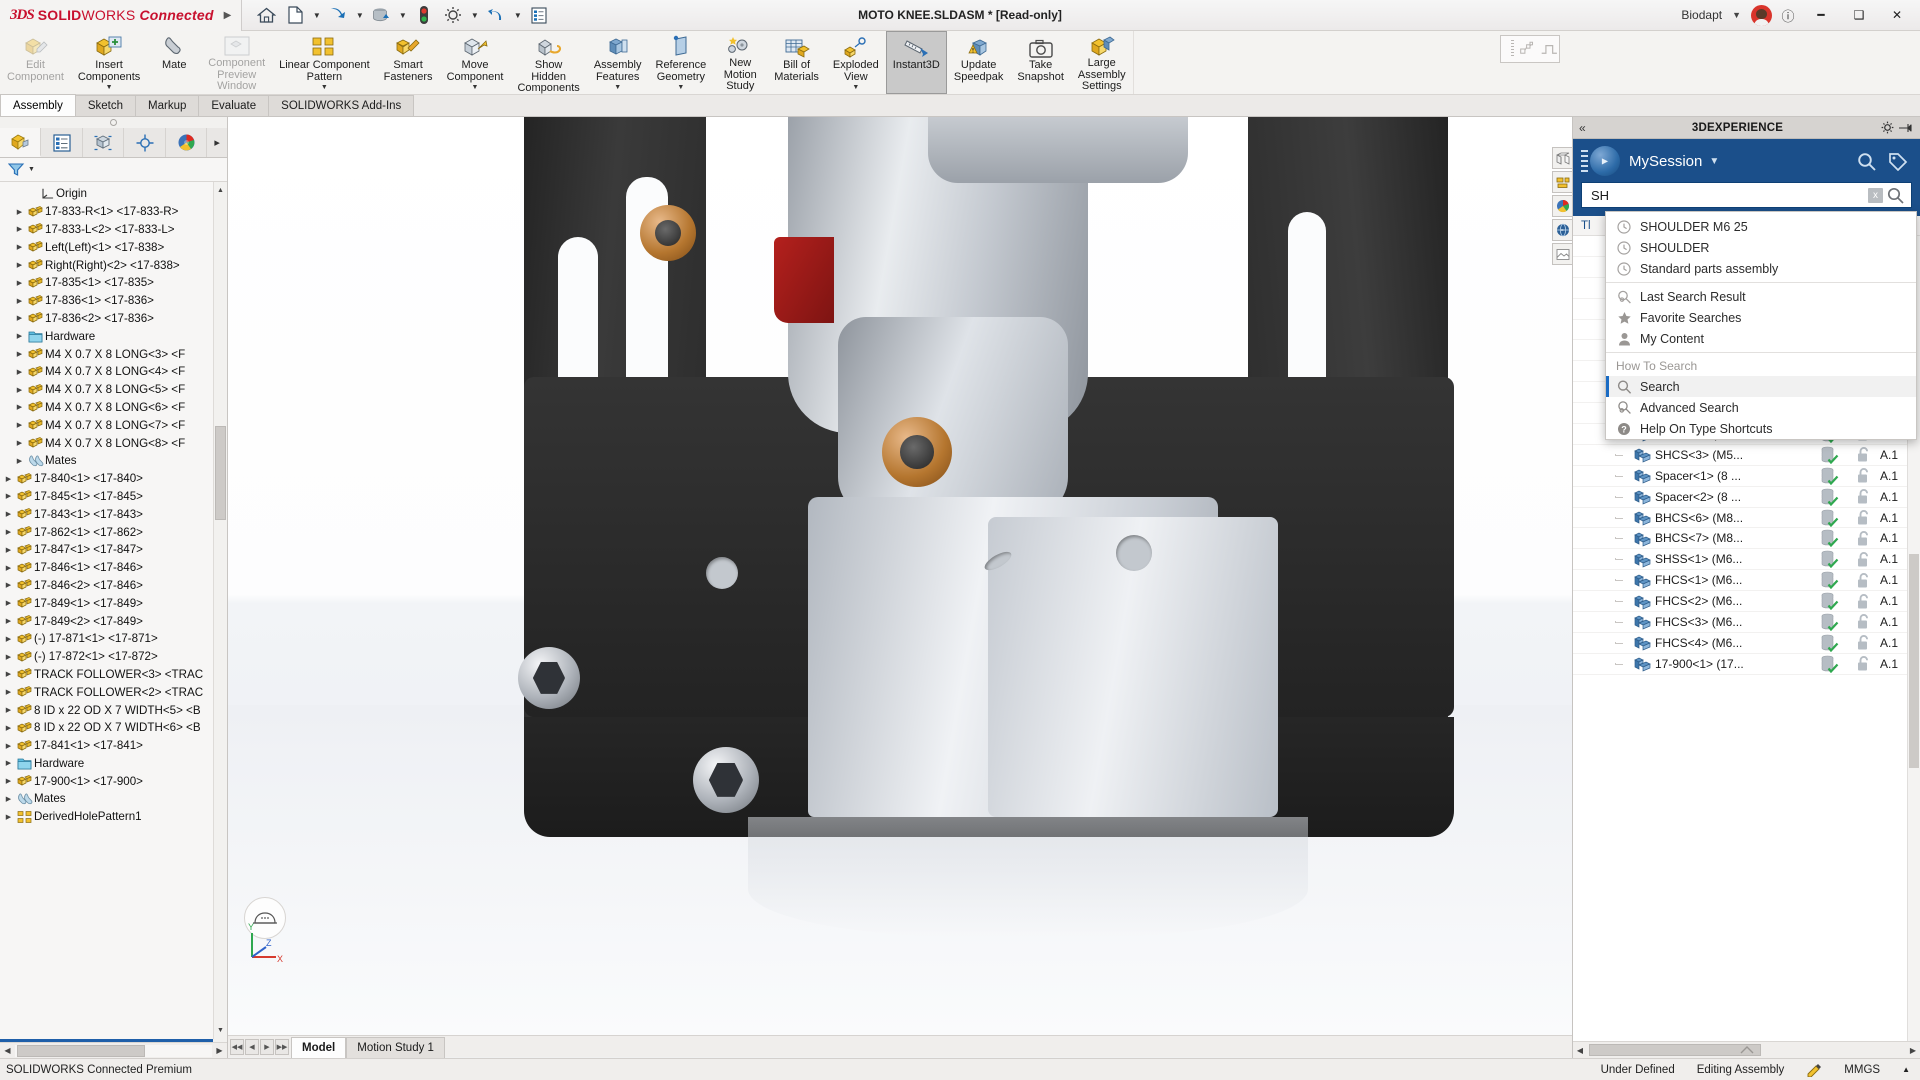 This screenshot has height=1080, width=1920. What do you see at coordinates (395, 1047) in the screenshot?
I see `bottom-tab-motion-study-1: Motion Study 1` at bounding box center [395, 1047].